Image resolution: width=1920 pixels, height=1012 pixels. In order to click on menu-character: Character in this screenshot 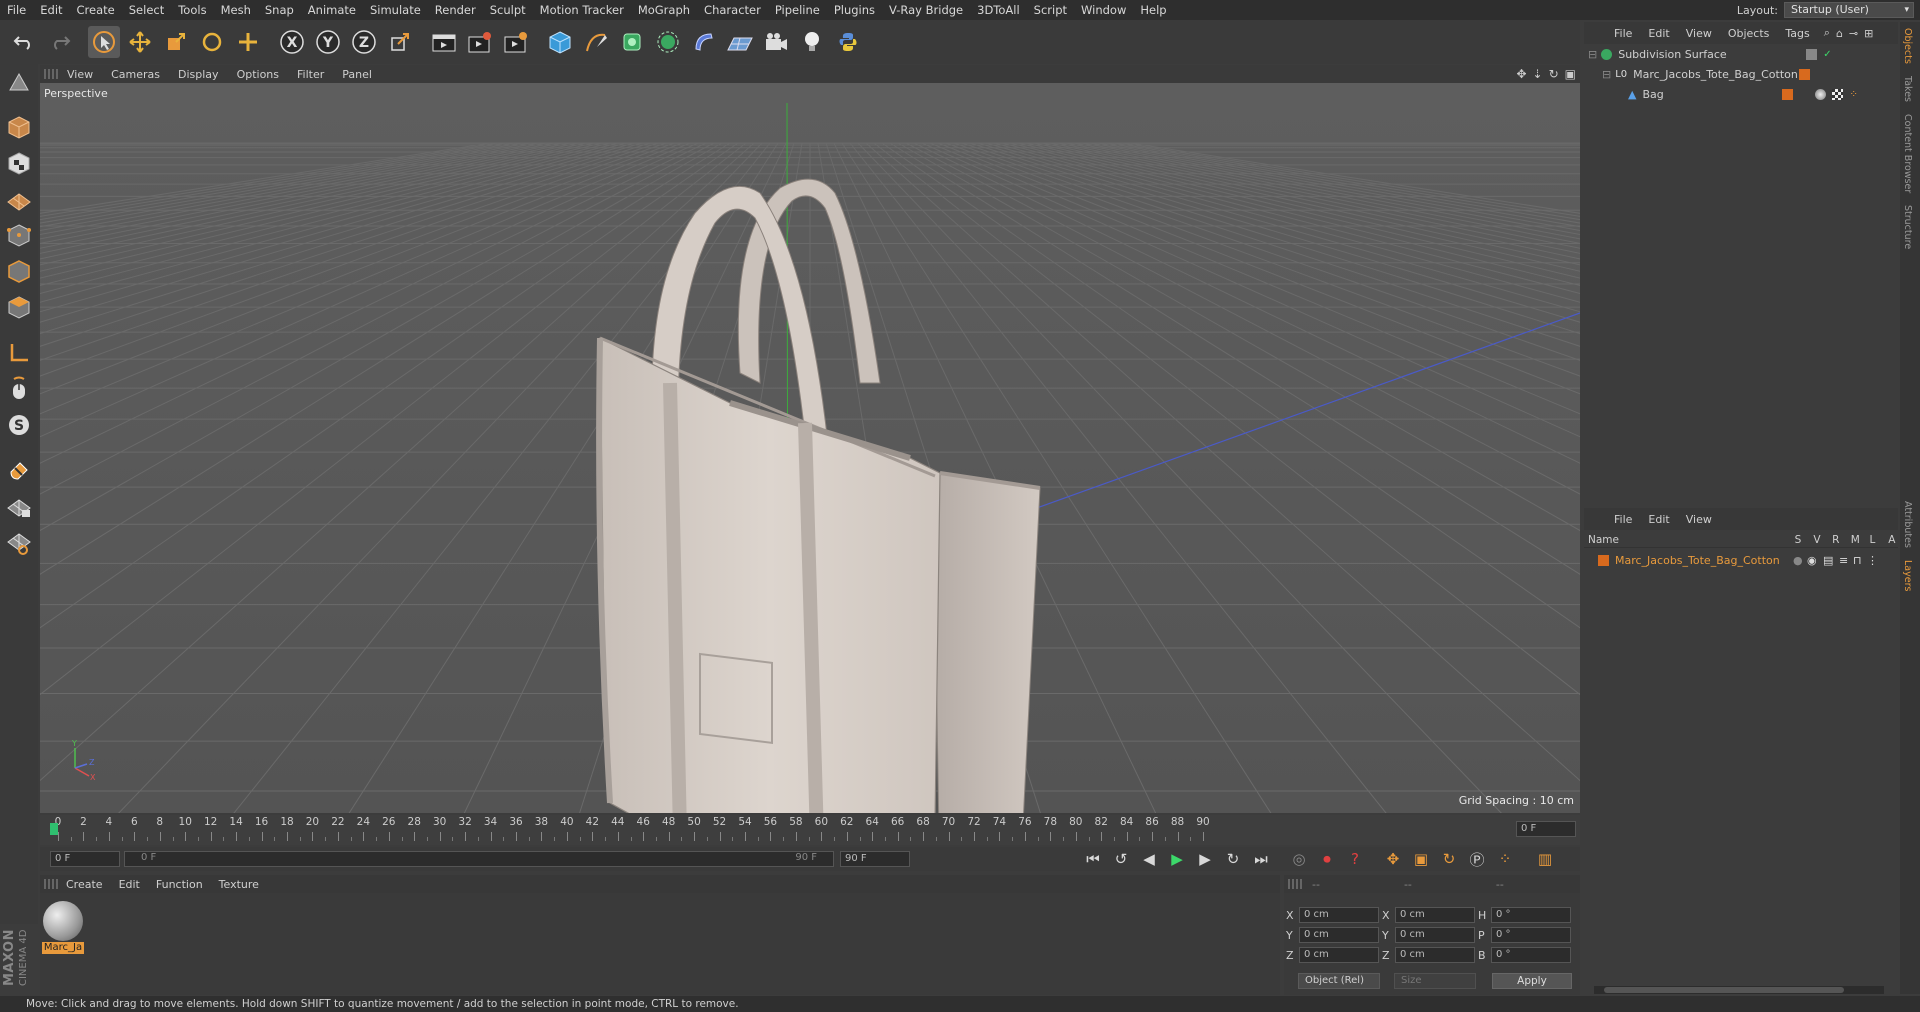, I will do `click(732, 10)`.